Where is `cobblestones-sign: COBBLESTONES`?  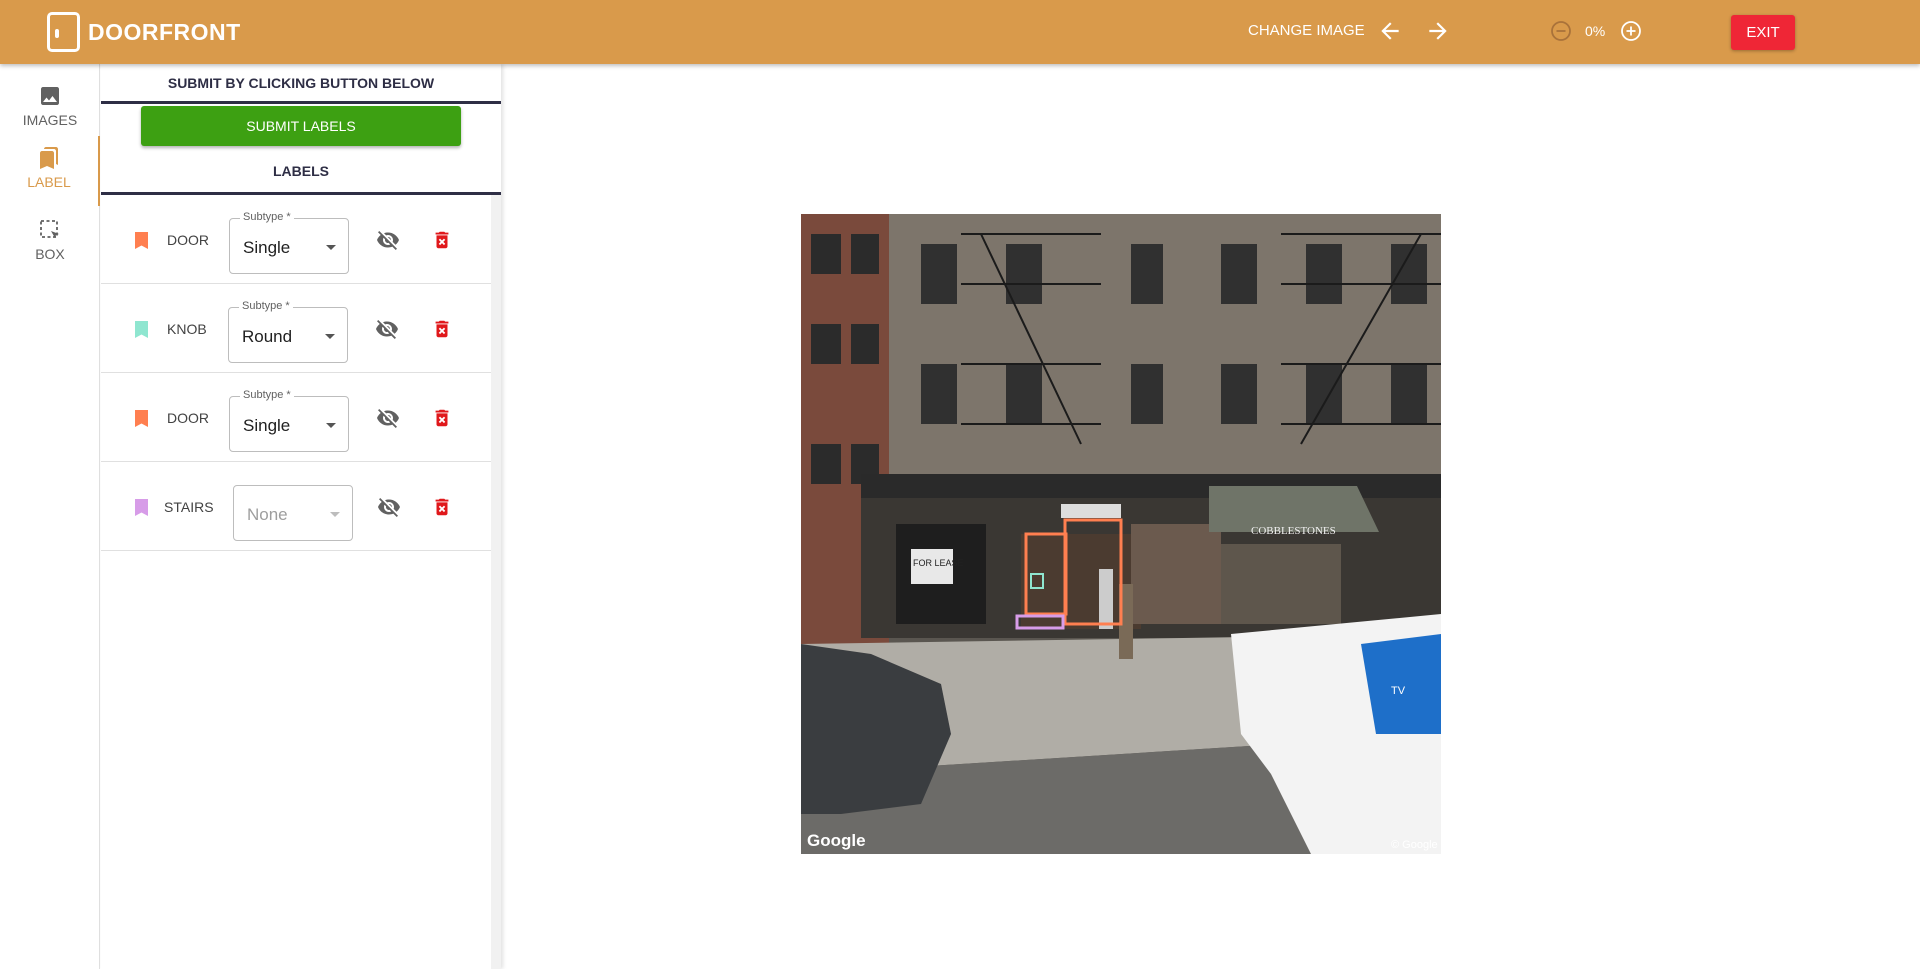
cobblestones-sign: COBBLESTONES is located at coordinates (1293, 531).